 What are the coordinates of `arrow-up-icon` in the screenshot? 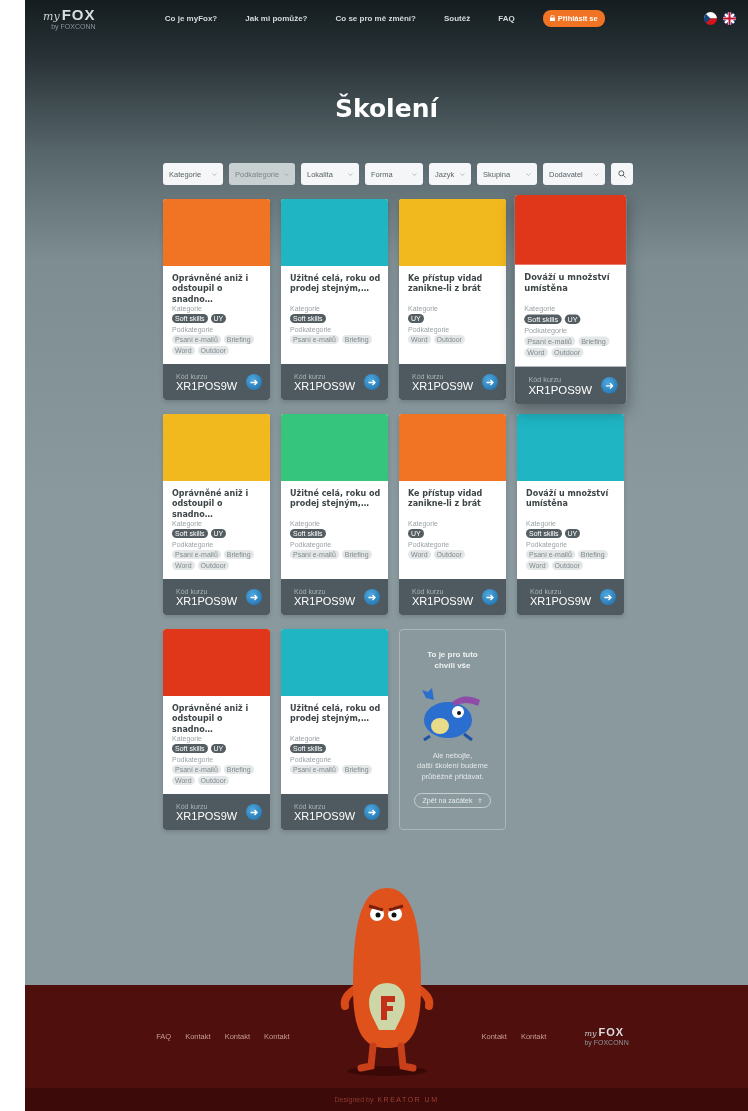 It's located at (480, 801).